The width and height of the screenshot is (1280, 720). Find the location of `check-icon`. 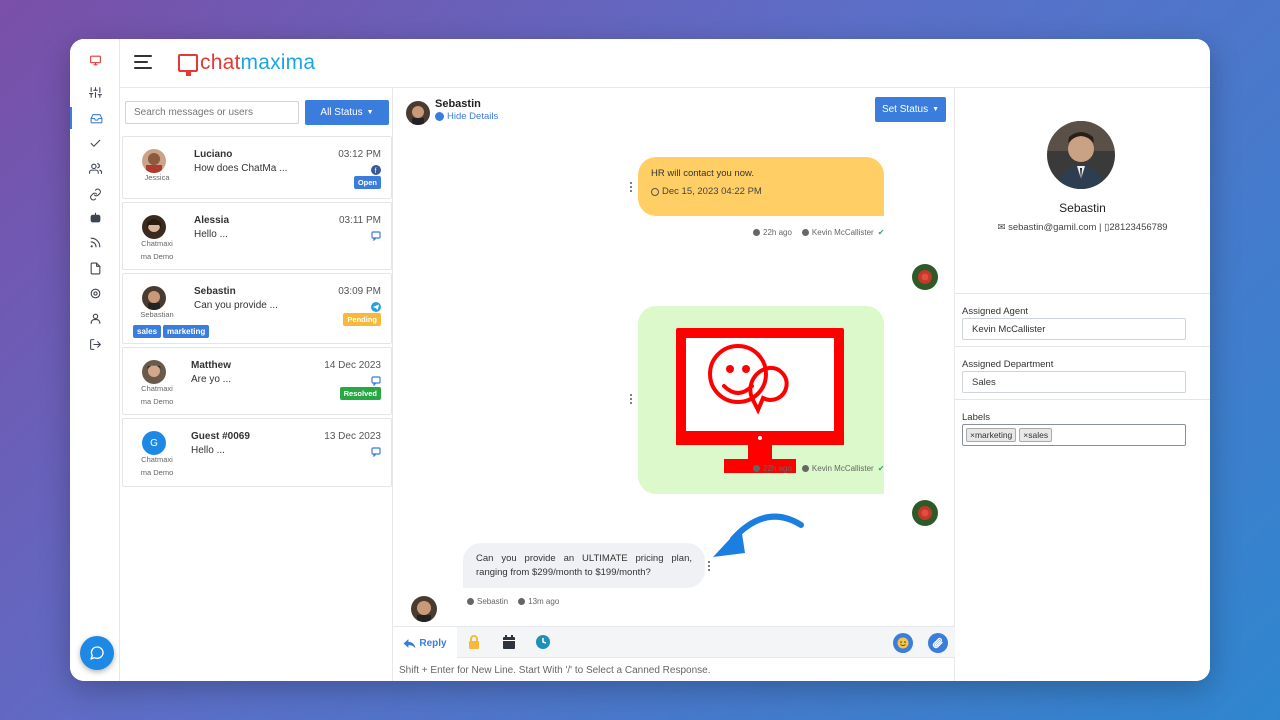

check-icon is located at coordinates (95, 143).